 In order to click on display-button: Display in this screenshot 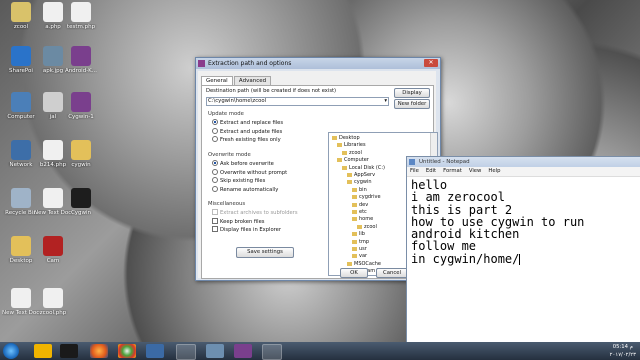, I will do `click(412, 93)`.